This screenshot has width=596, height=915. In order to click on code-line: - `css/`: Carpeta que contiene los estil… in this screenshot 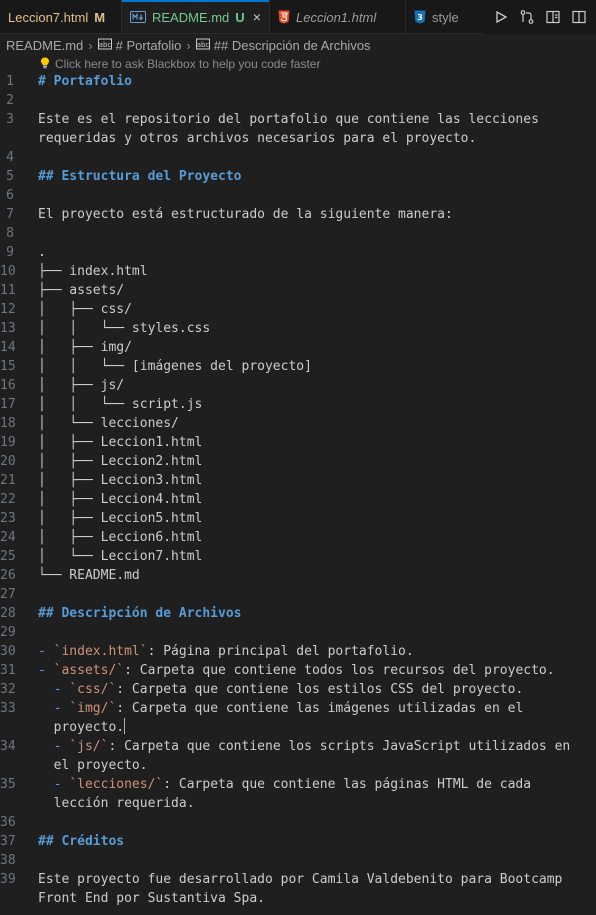, I will do `click(281, 689)`.